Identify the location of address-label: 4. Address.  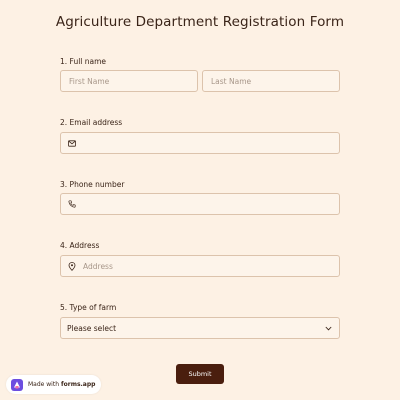
(80, 245).